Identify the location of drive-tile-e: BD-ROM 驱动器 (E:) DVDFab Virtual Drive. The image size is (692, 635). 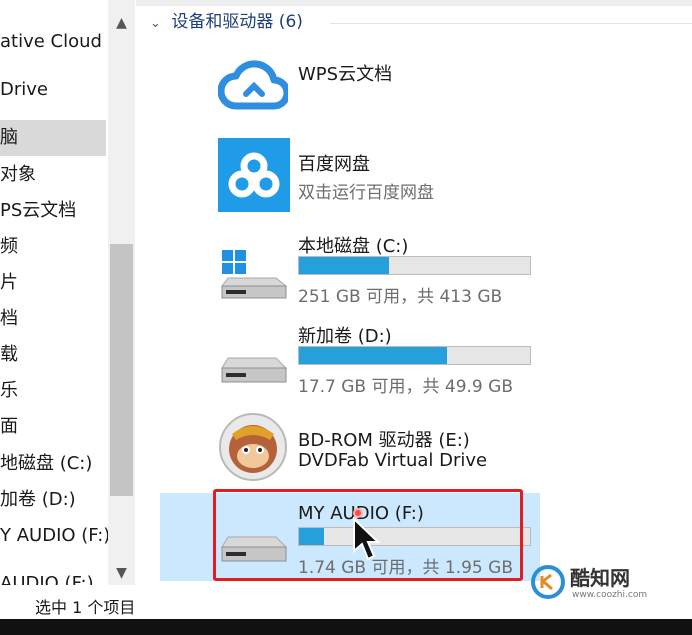
(350, 446).